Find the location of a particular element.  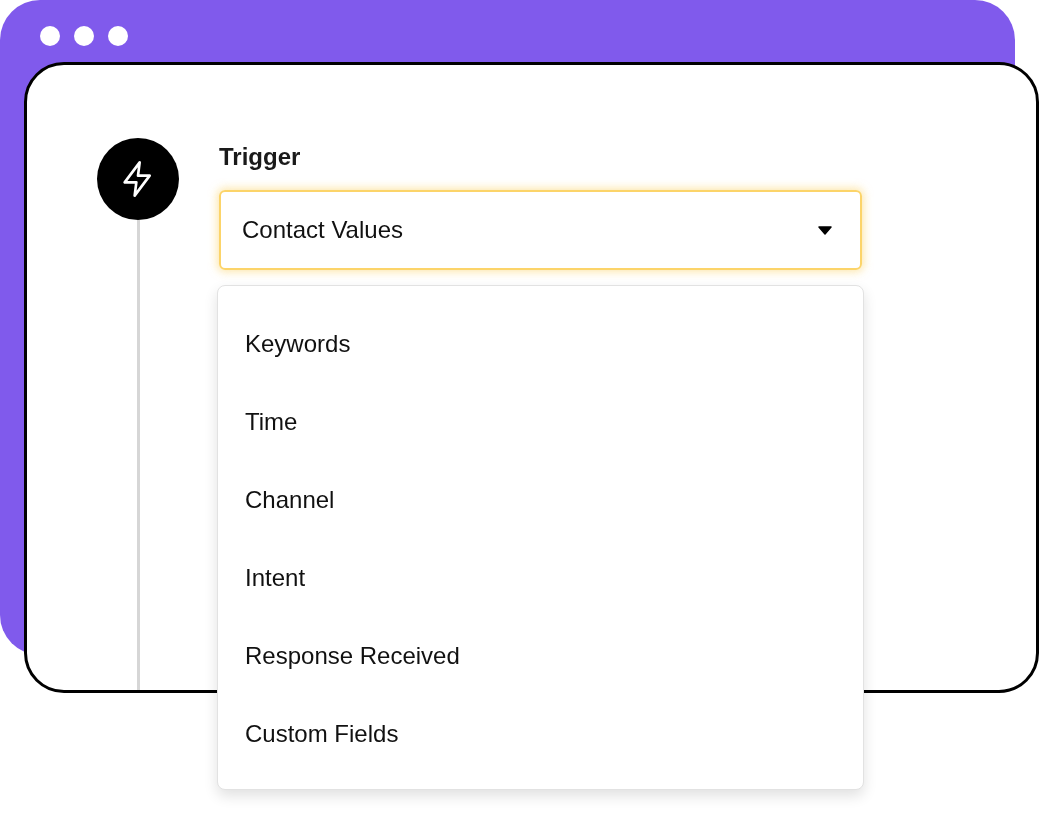

trigger-label: Trigger is located at coordinates (260, 157).